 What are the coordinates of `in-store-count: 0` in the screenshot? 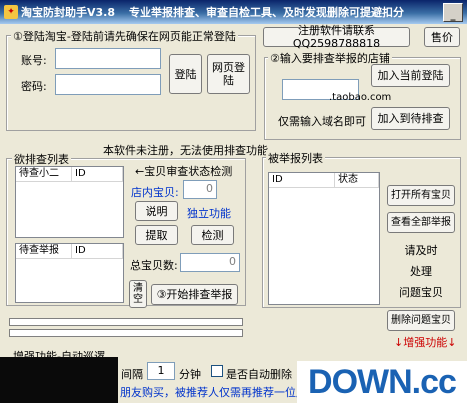 It's located at (200, 189).